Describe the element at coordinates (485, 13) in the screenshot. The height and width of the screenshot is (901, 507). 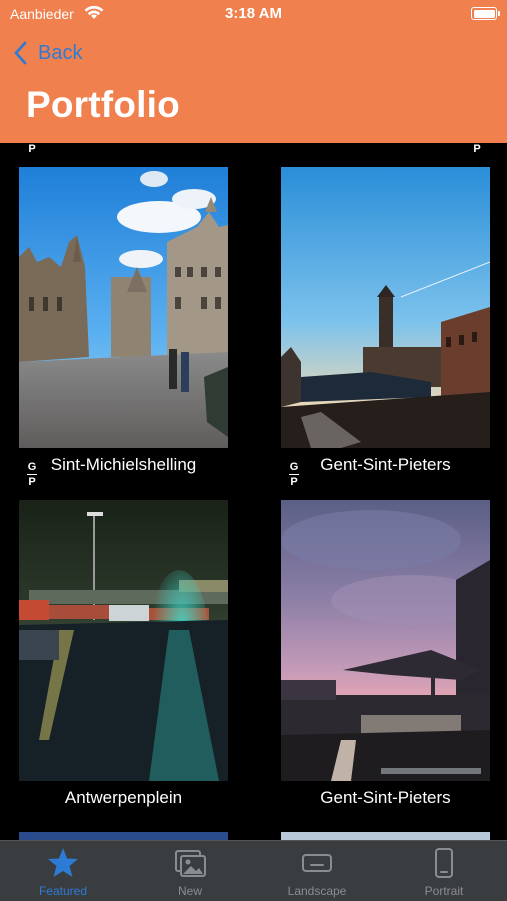
I see `battery-icon` at that location.